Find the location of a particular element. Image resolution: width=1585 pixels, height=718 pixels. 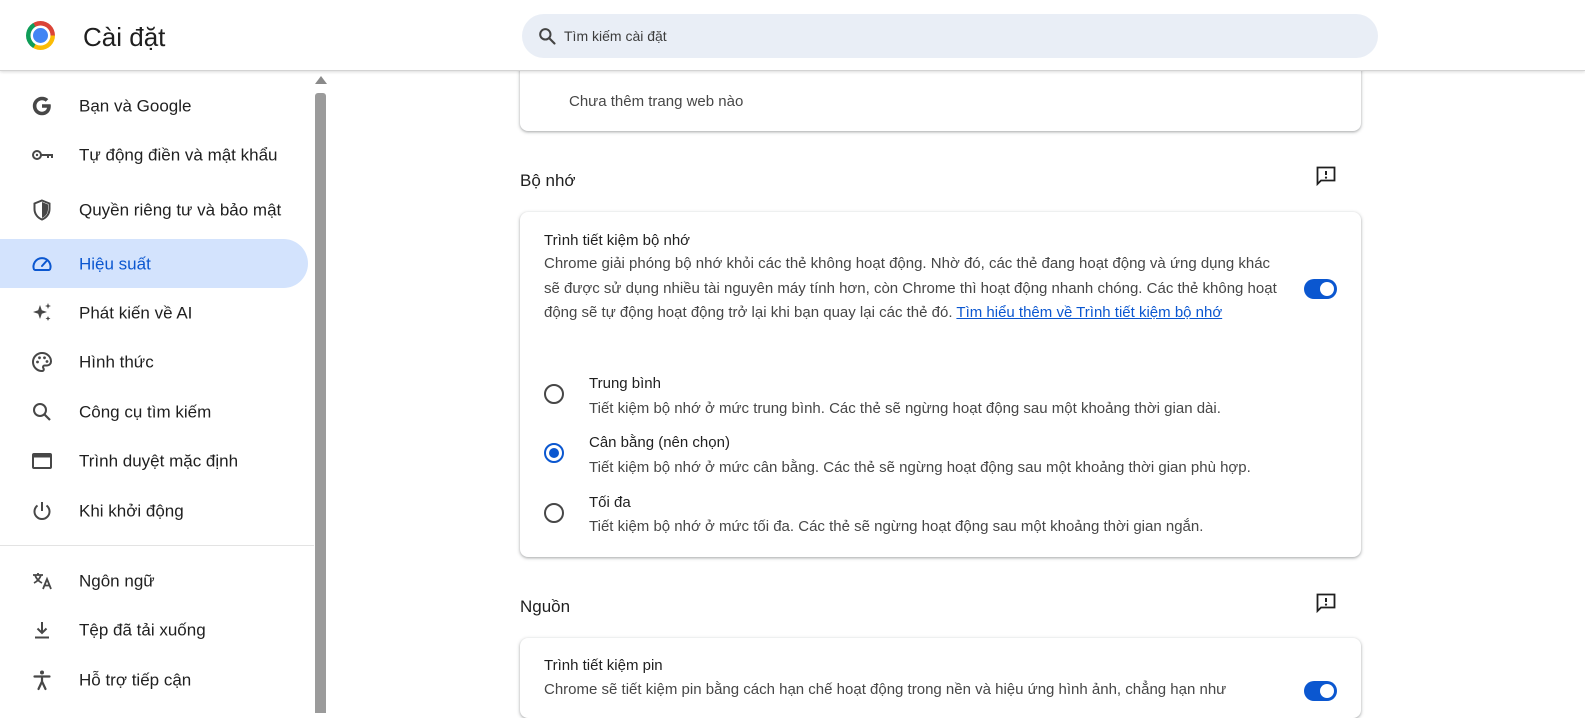

sidebar-item-autofill: Tự động điền và mật khẩu is located at coordinates (154, 154).